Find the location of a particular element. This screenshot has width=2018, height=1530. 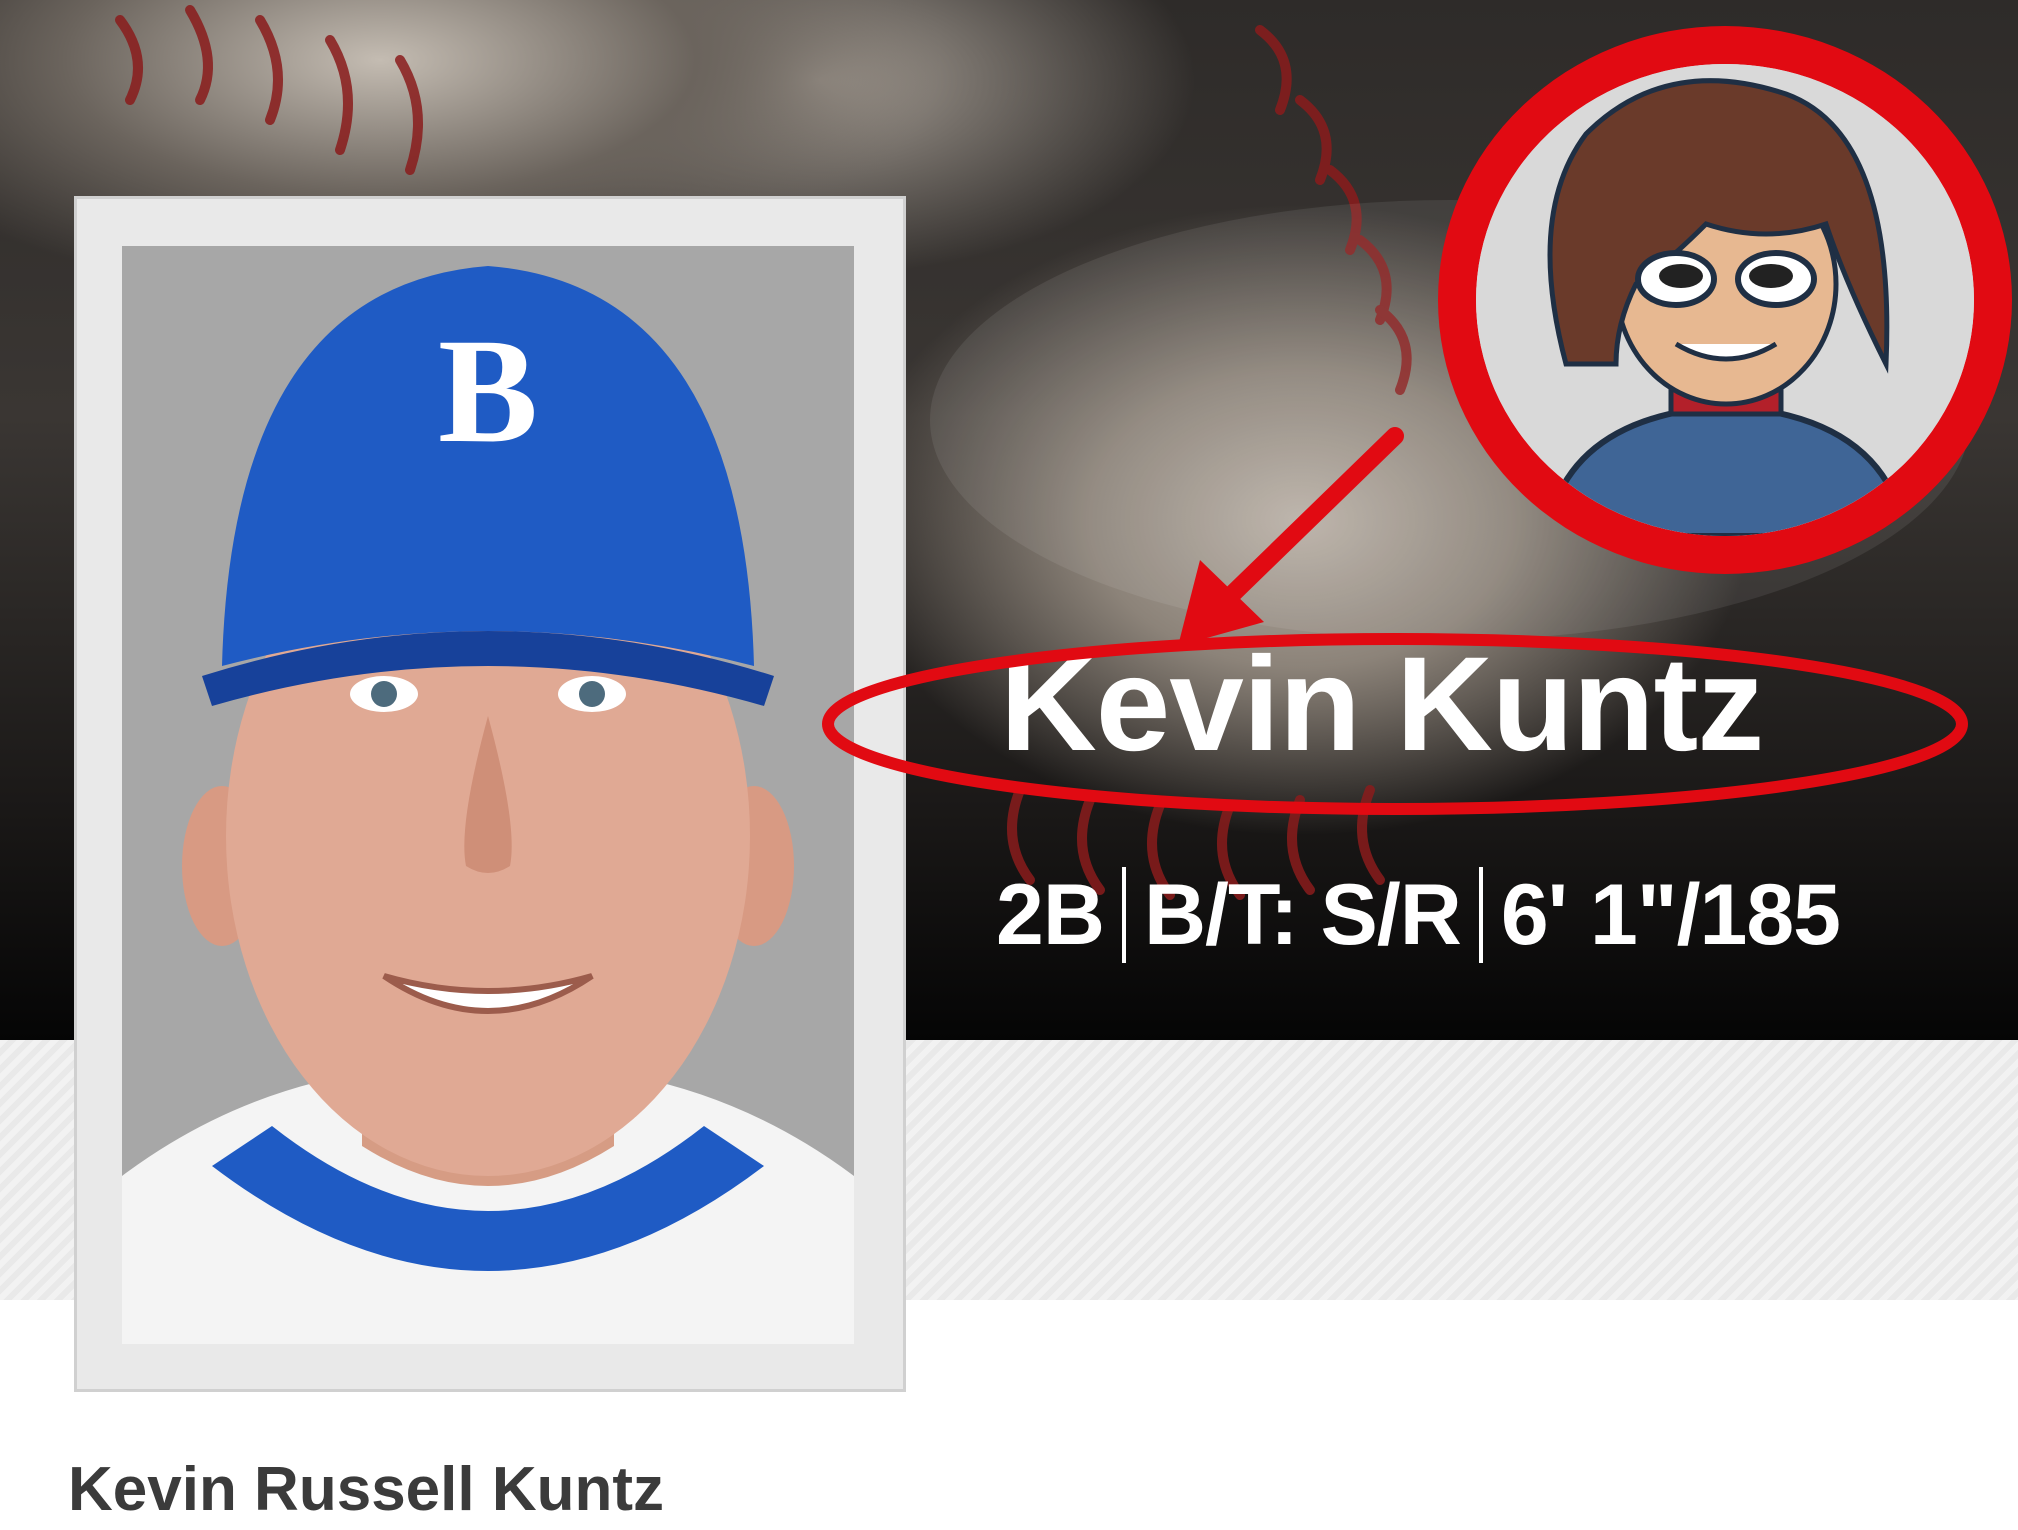

player-bats-throws: B/T: S/R is located at coordinates (1302, 914).